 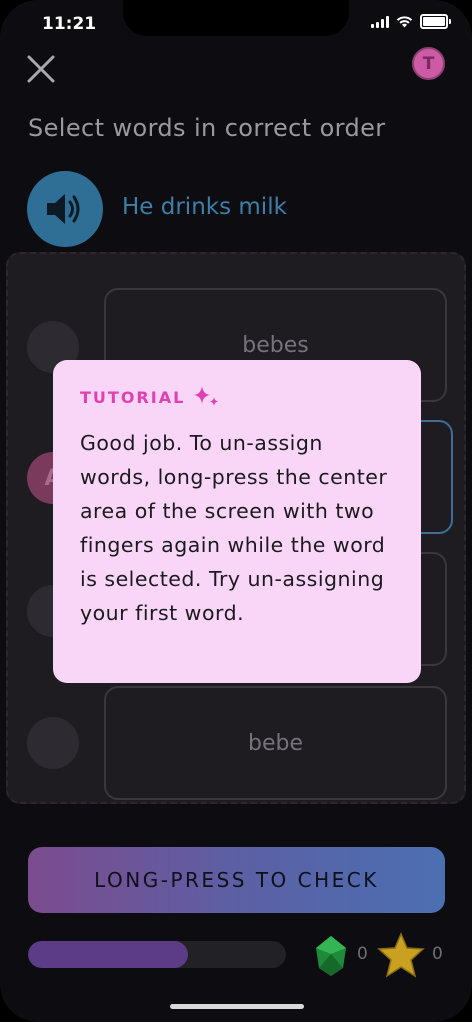 I want to click on home-indicator, so click(x=237, y=1006).